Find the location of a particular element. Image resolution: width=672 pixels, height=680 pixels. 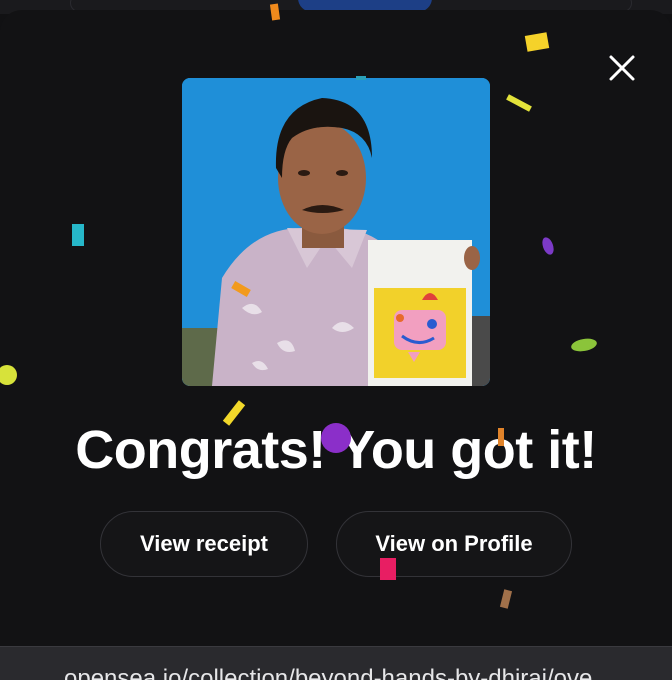

view-on-profile-button: View on Profile is located at coordinates (454, 544).